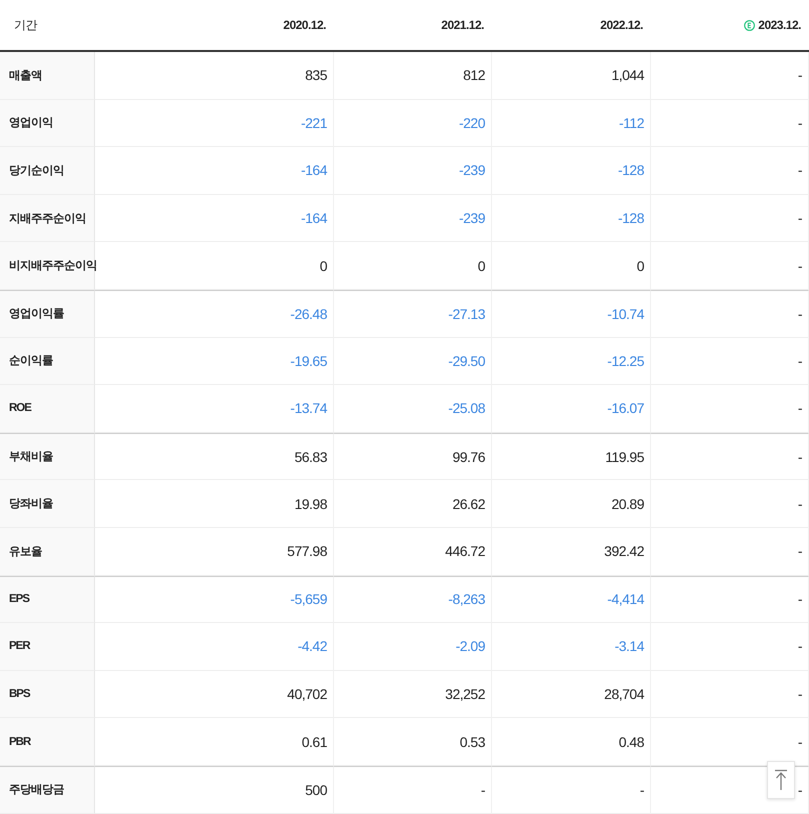 The width and height of the screenshot is (809, 814). I want to click on column-label: 2022.12., so click(621, 25).